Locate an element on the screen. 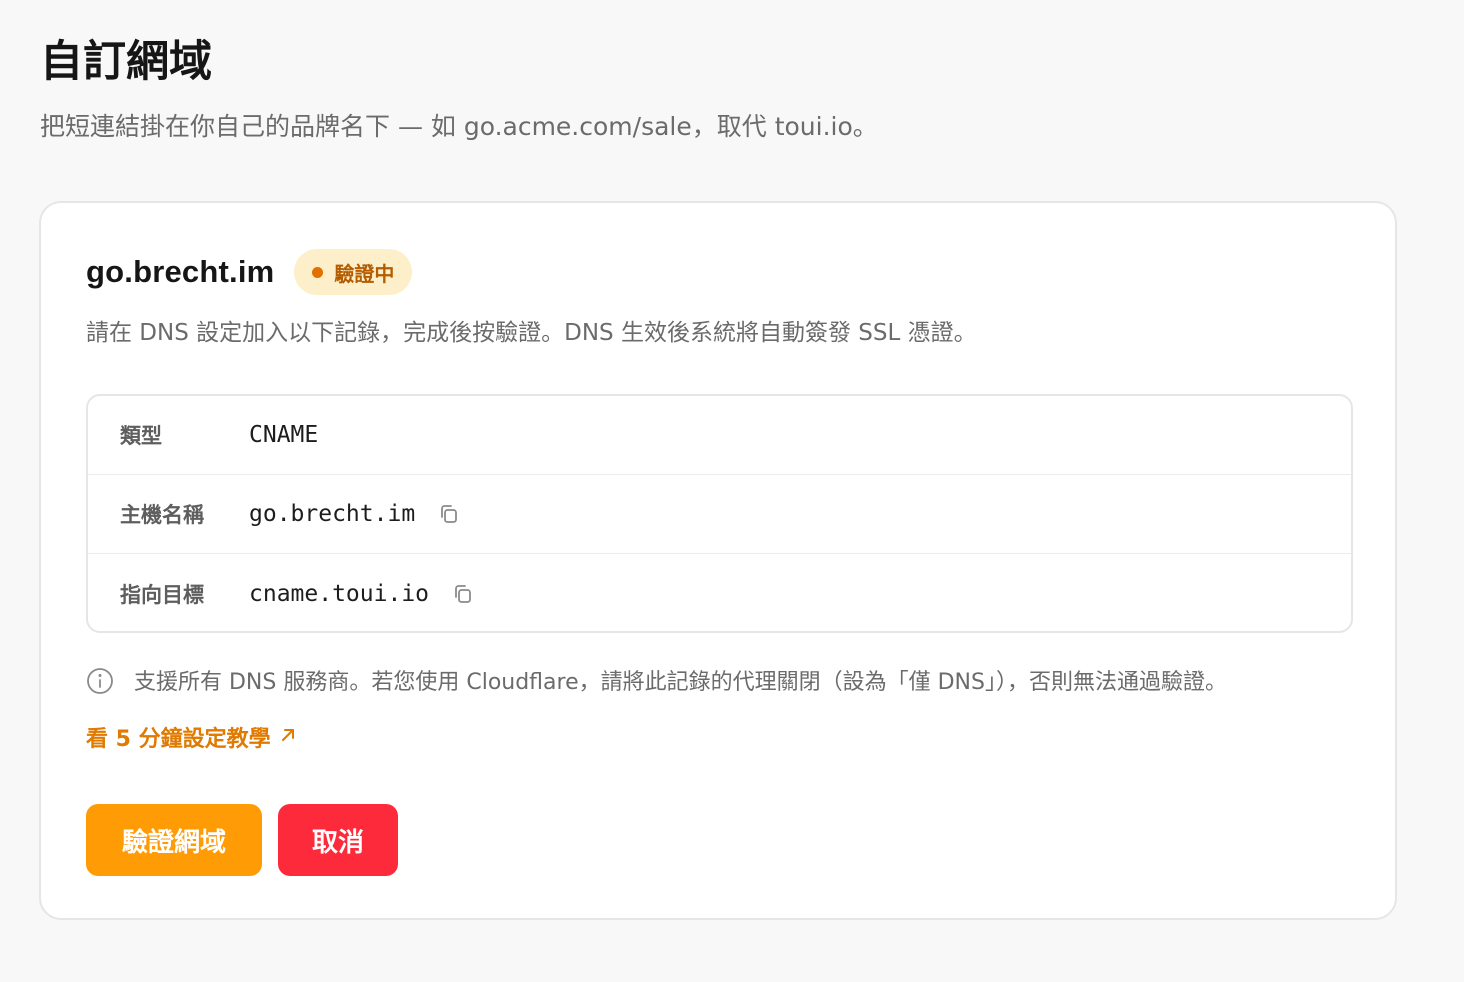  record-value: go.brecht.im is located at coordinates (332, 514).